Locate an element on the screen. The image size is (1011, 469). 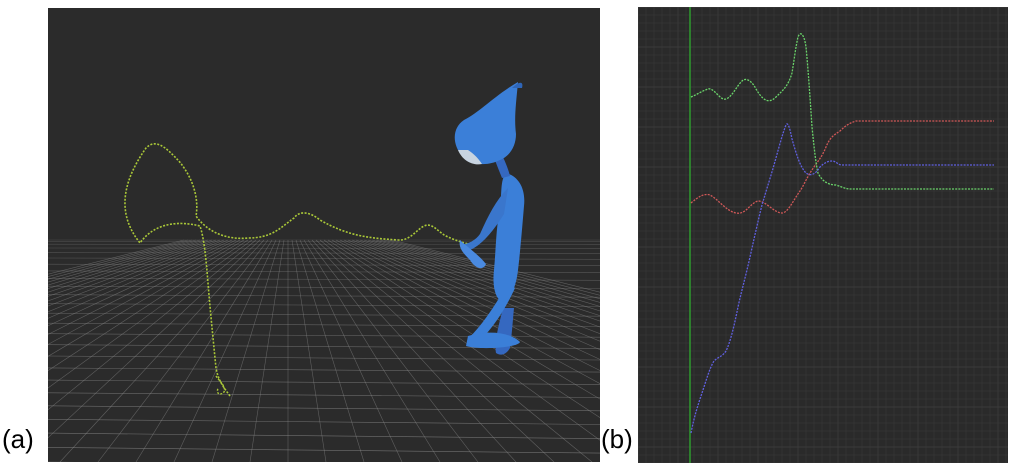
character-model is located at coordinates (489, 218).